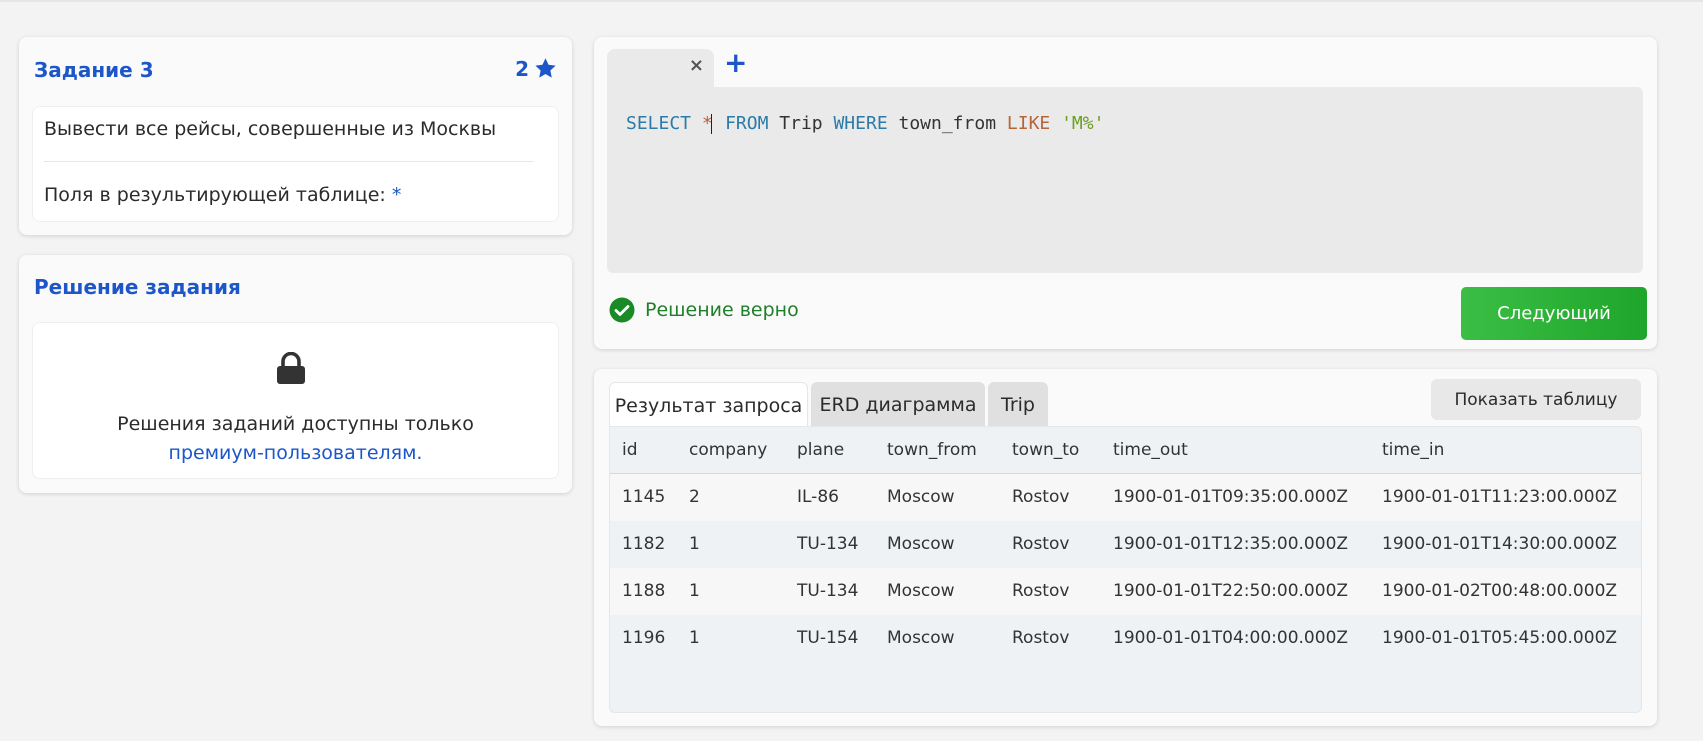 The image size is (1703, 741). What do you see at coordinates (644, 497) in the screenshot?
I see `table-cell: 1145` at bounding box center [644, 497].